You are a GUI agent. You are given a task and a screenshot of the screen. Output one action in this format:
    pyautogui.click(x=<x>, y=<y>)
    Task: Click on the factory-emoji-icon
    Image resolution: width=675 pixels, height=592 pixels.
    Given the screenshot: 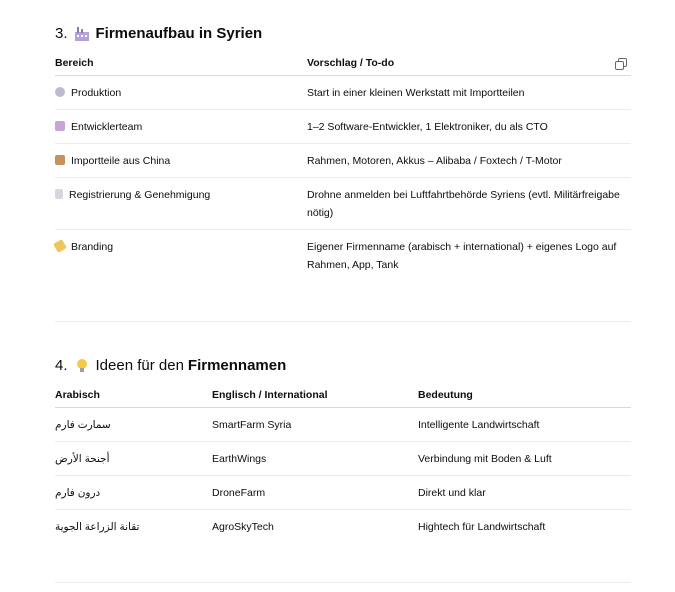 What is the action you would take?
    pyautogui.click(x=82, y=34)
    